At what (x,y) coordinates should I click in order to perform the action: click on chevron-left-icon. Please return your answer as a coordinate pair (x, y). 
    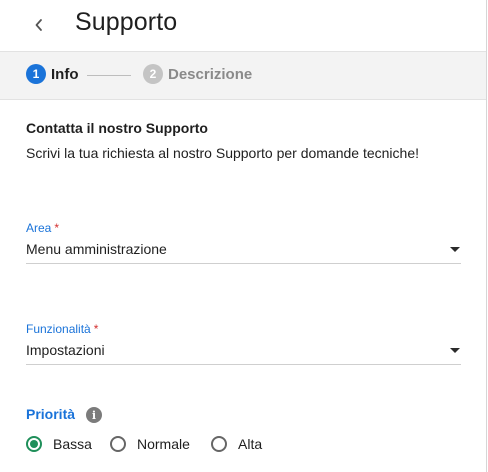
    Looking at the image, I should click on (38, 25).